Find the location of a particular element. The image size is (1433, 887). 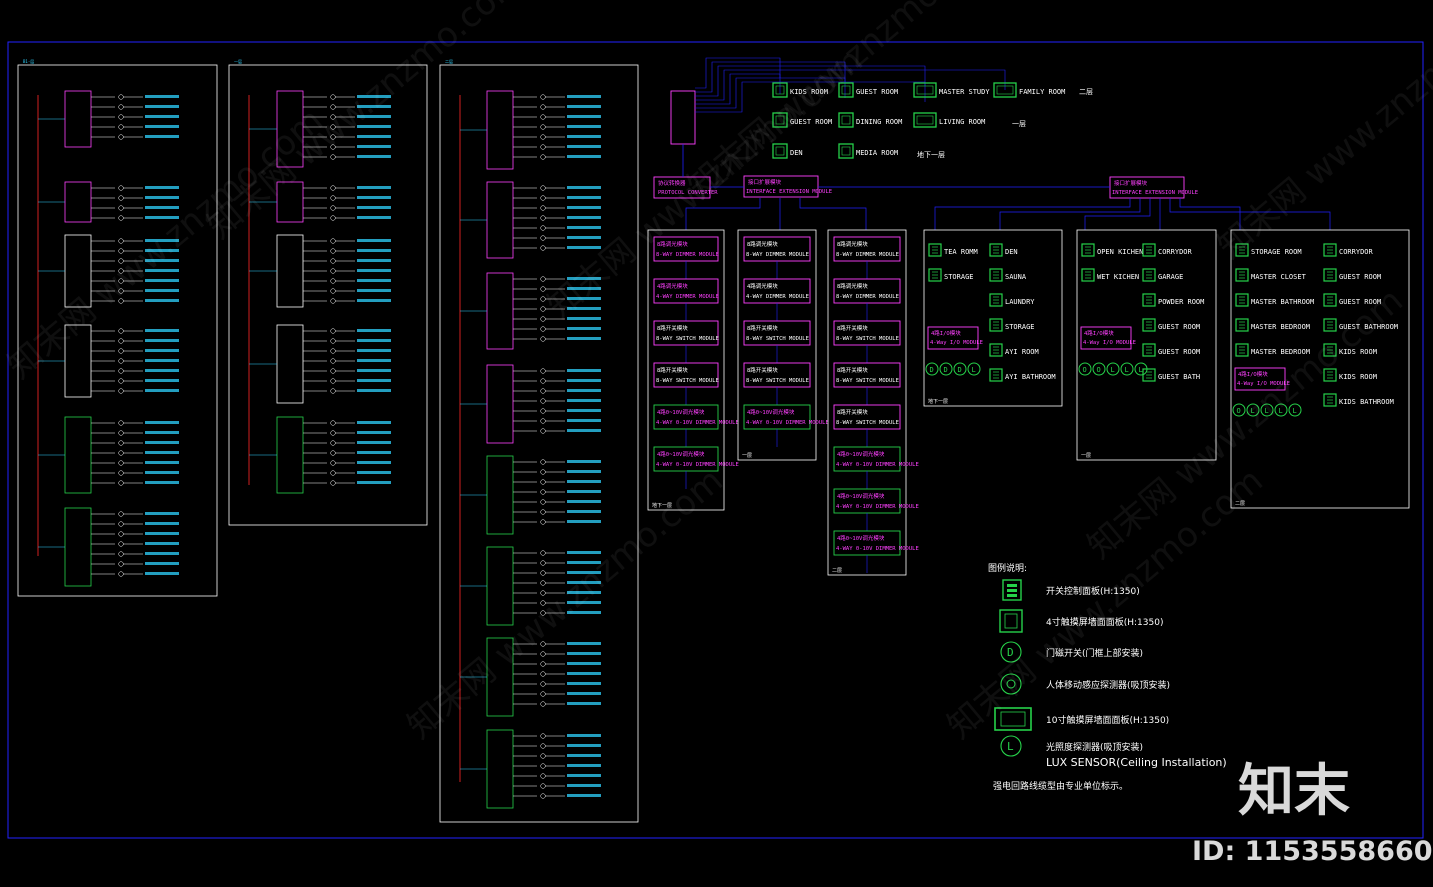

touch-panel-room-label: DEN is located at coordinates (796, 153).